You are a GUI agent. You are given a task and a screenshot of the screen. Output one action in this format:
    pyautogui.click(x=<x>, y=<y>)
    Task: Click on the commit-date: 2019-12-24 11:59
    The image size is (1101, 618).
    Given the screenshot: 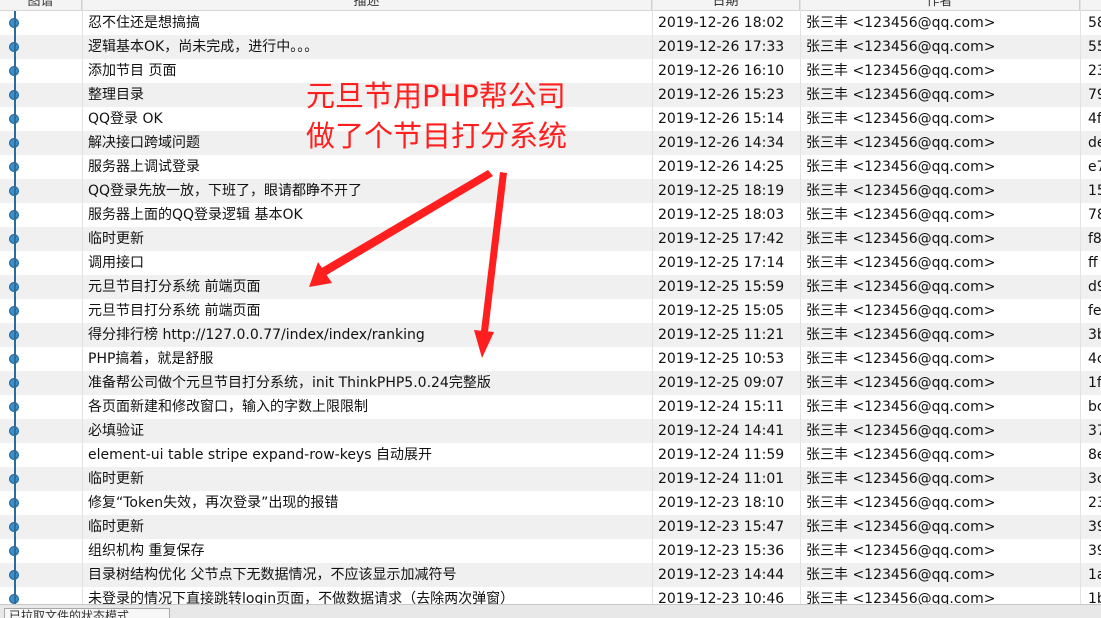 What is the action you would take?
    pyautogui.click(x=721, y=455)
    